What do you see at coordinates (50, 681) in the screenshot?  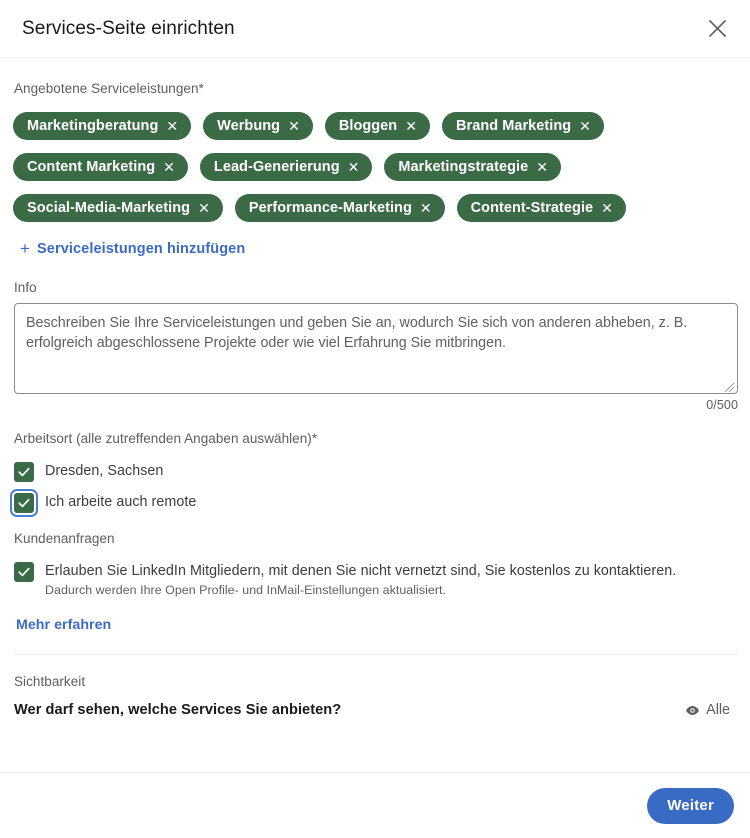 I see `visibility-label: Sichtbarkeit` at bounding box center [50, 681].